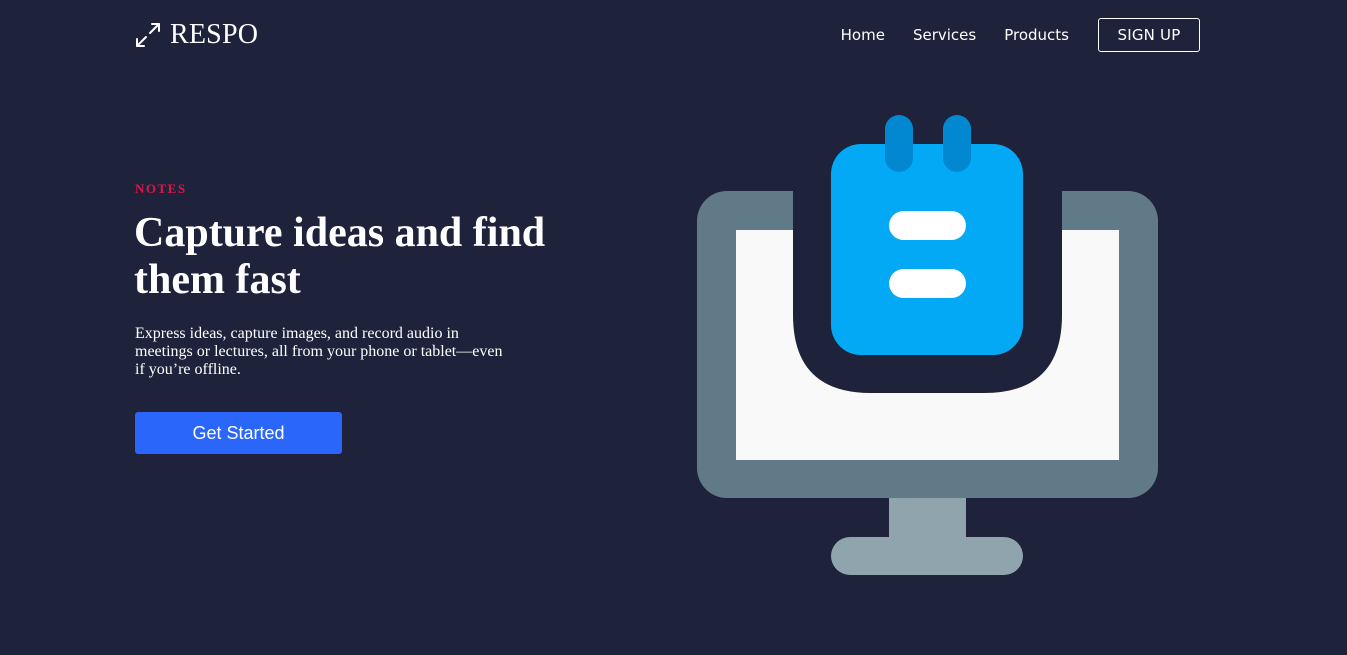  Describe the element at coordinates (673, 35) in the screenshot. I see `site-header: RESPO Home Services Products SIGN UP` at that location.